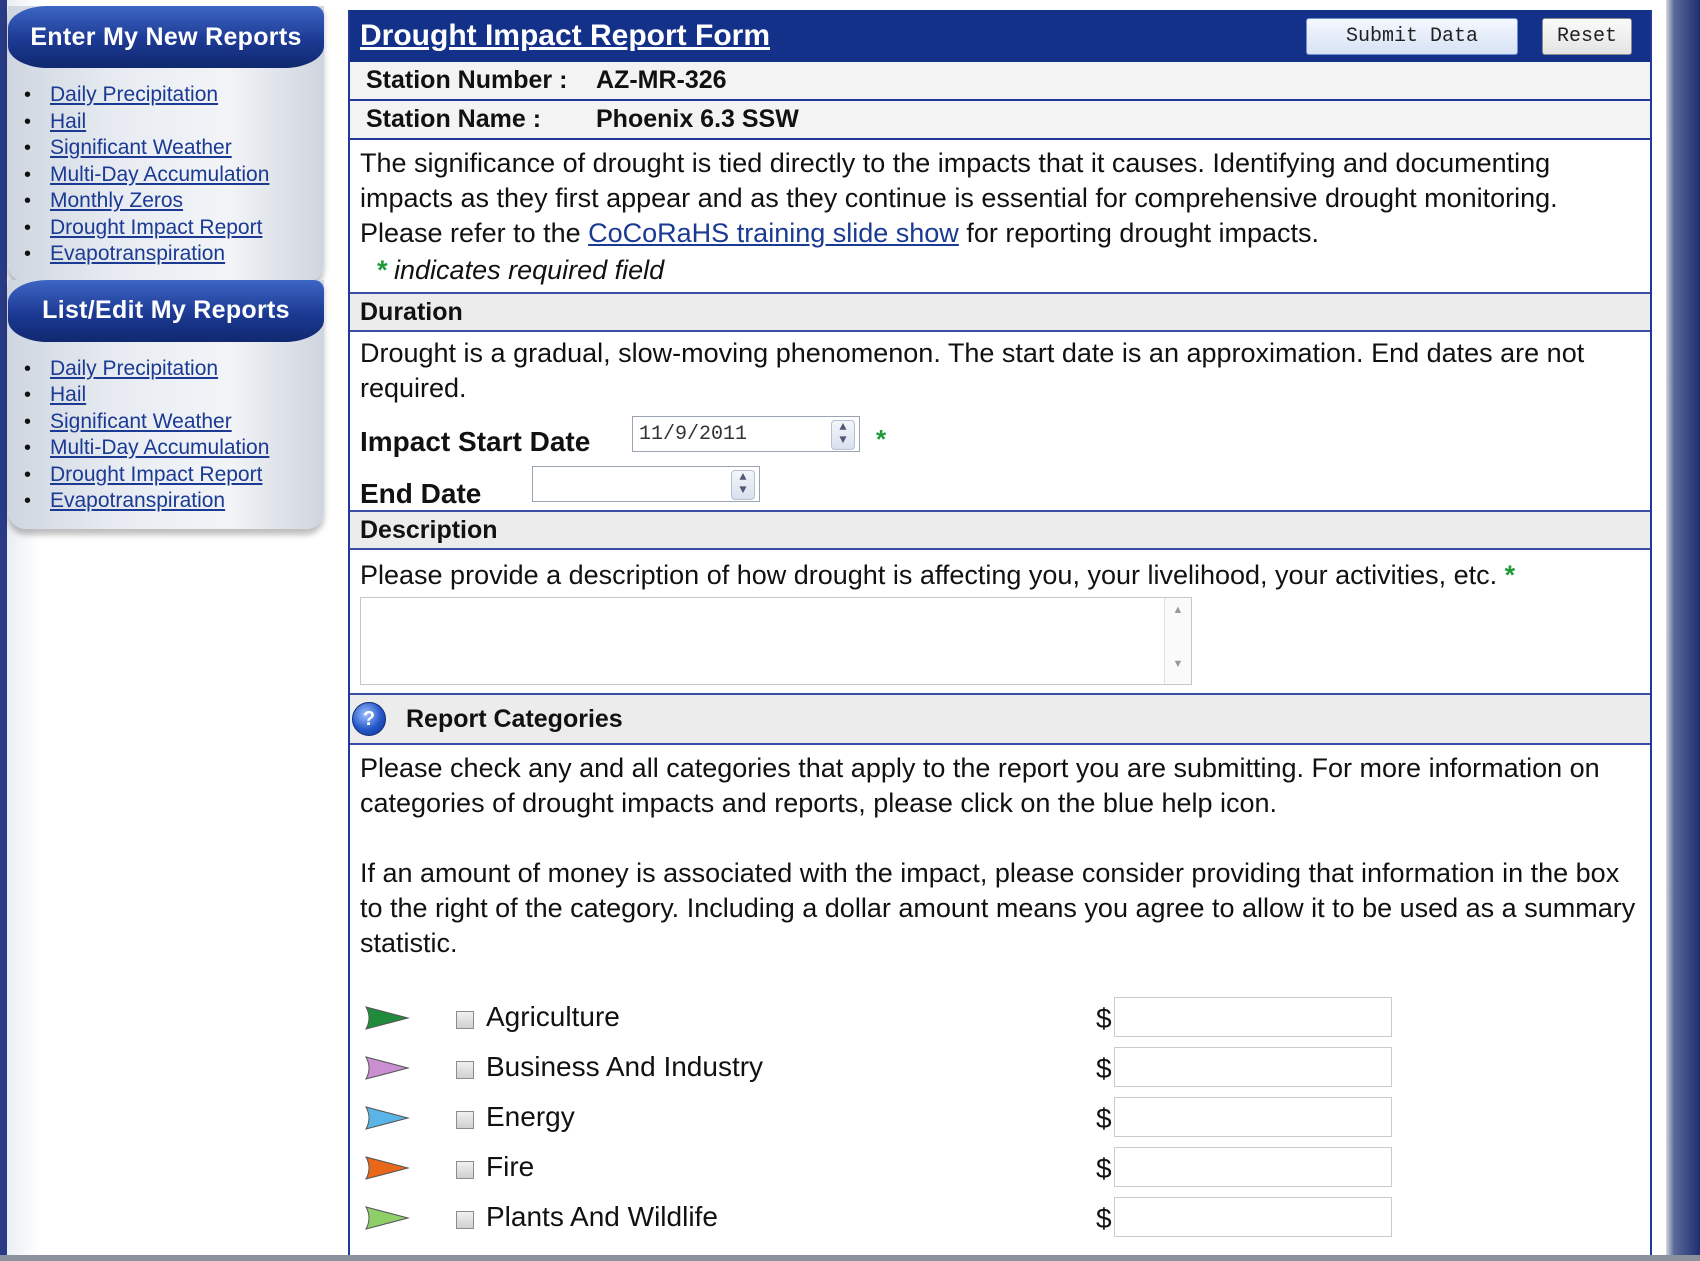  Describe the element at coordinates (773, 233) in the screenshot. I see `training-slideshow-link: CoCoRaHS training slide show` at that location.